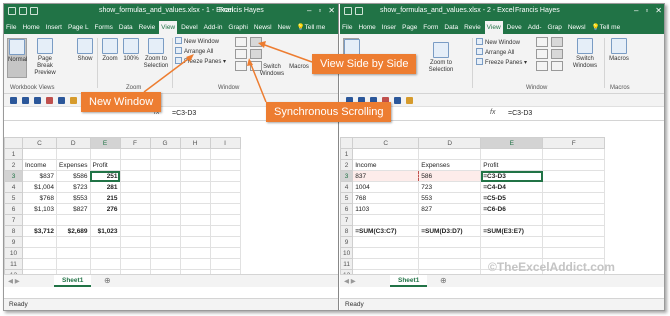 This screenshot has height=316, width=670. Describe the element at coordinates (165, 143) in the screenshot. I see `column-header: G` at that location.